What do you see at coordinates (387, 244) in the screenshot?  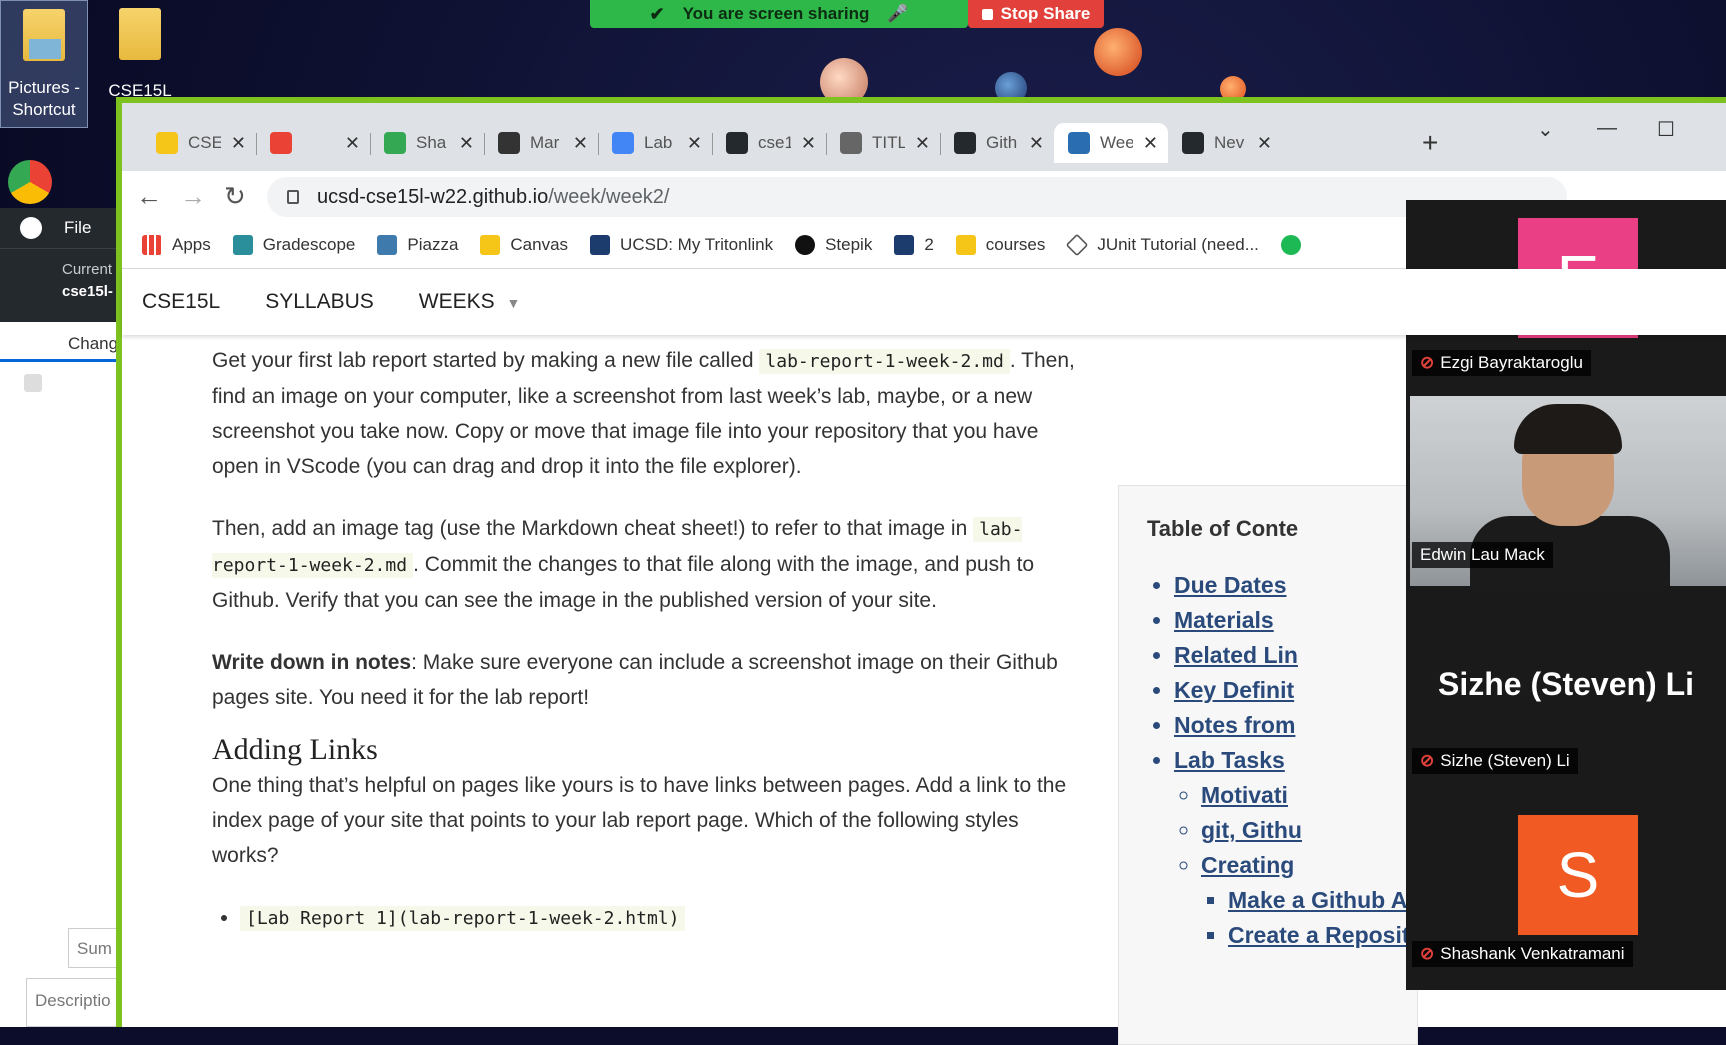 I see `piazza-icon` at bounding box center [387, 244].